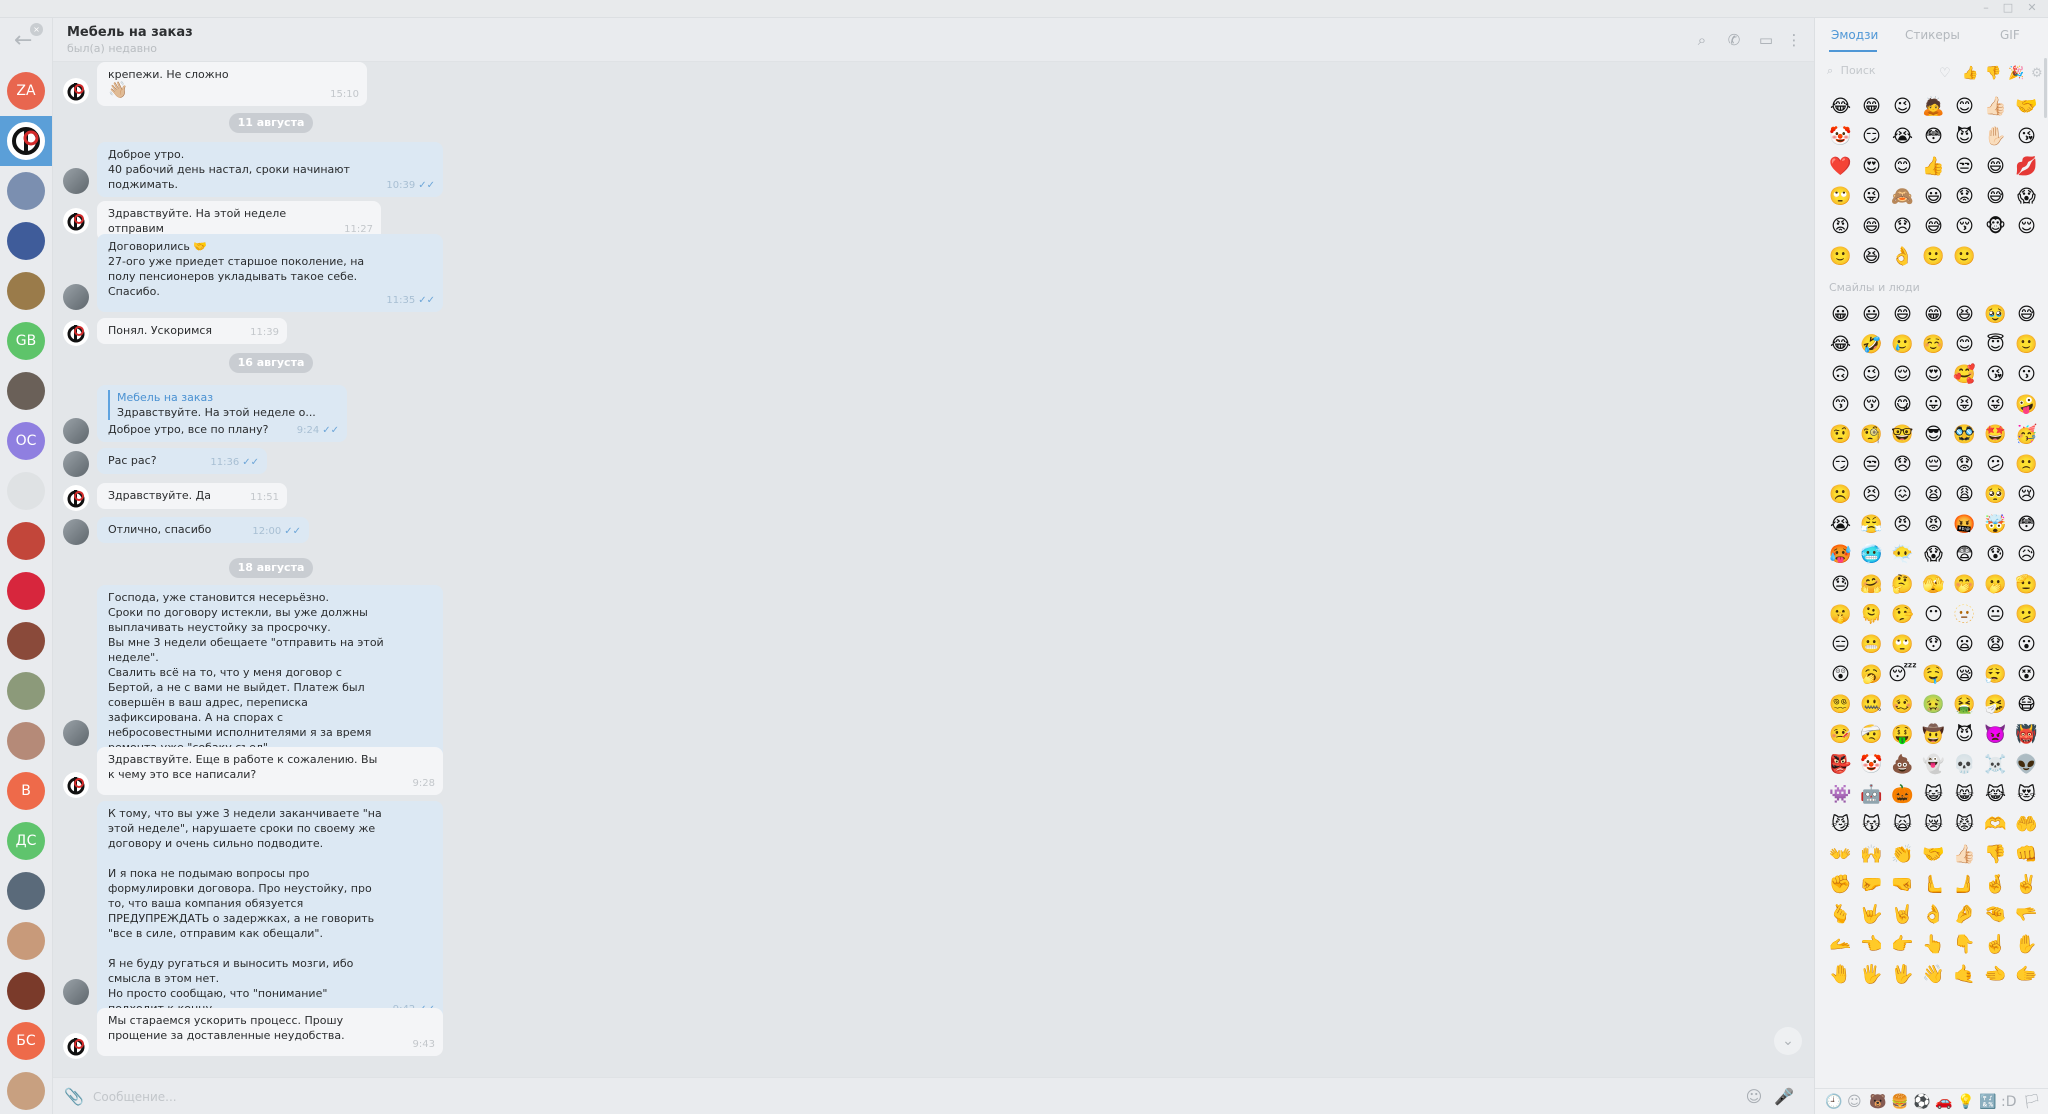 Image resolution: width=2048 pixels, height=1114 pixels. What do you see at coordinates (1964, 825) in the screenshot?
I see `emoji-item: 😾` at bounding box center [1964, 825].